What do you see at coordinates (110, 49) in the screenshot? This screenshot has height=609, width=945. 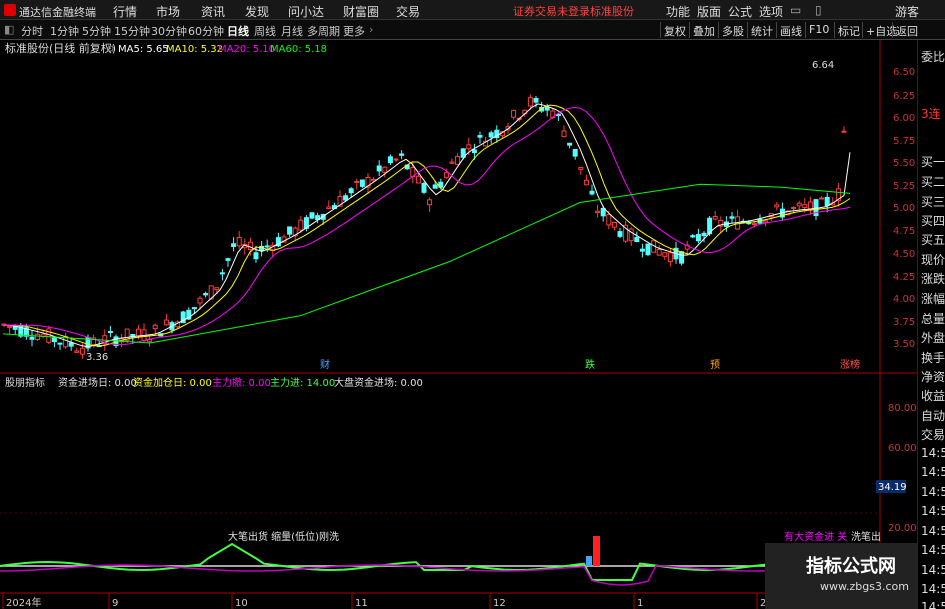 I see `settings-gear-icon: ⚙` at bounding box center [110, 49].